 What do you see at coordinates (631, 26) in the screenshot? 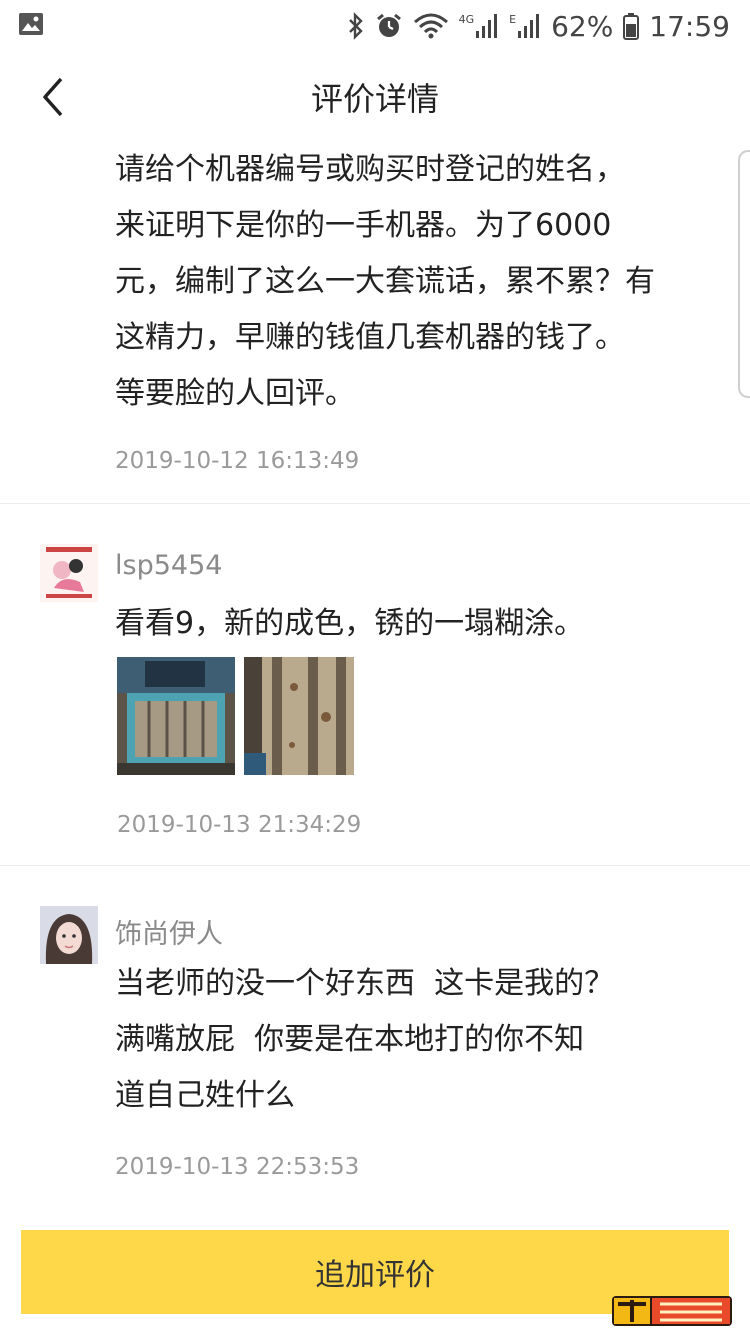
I see `battery-icon` at bounding box center [631, 26].